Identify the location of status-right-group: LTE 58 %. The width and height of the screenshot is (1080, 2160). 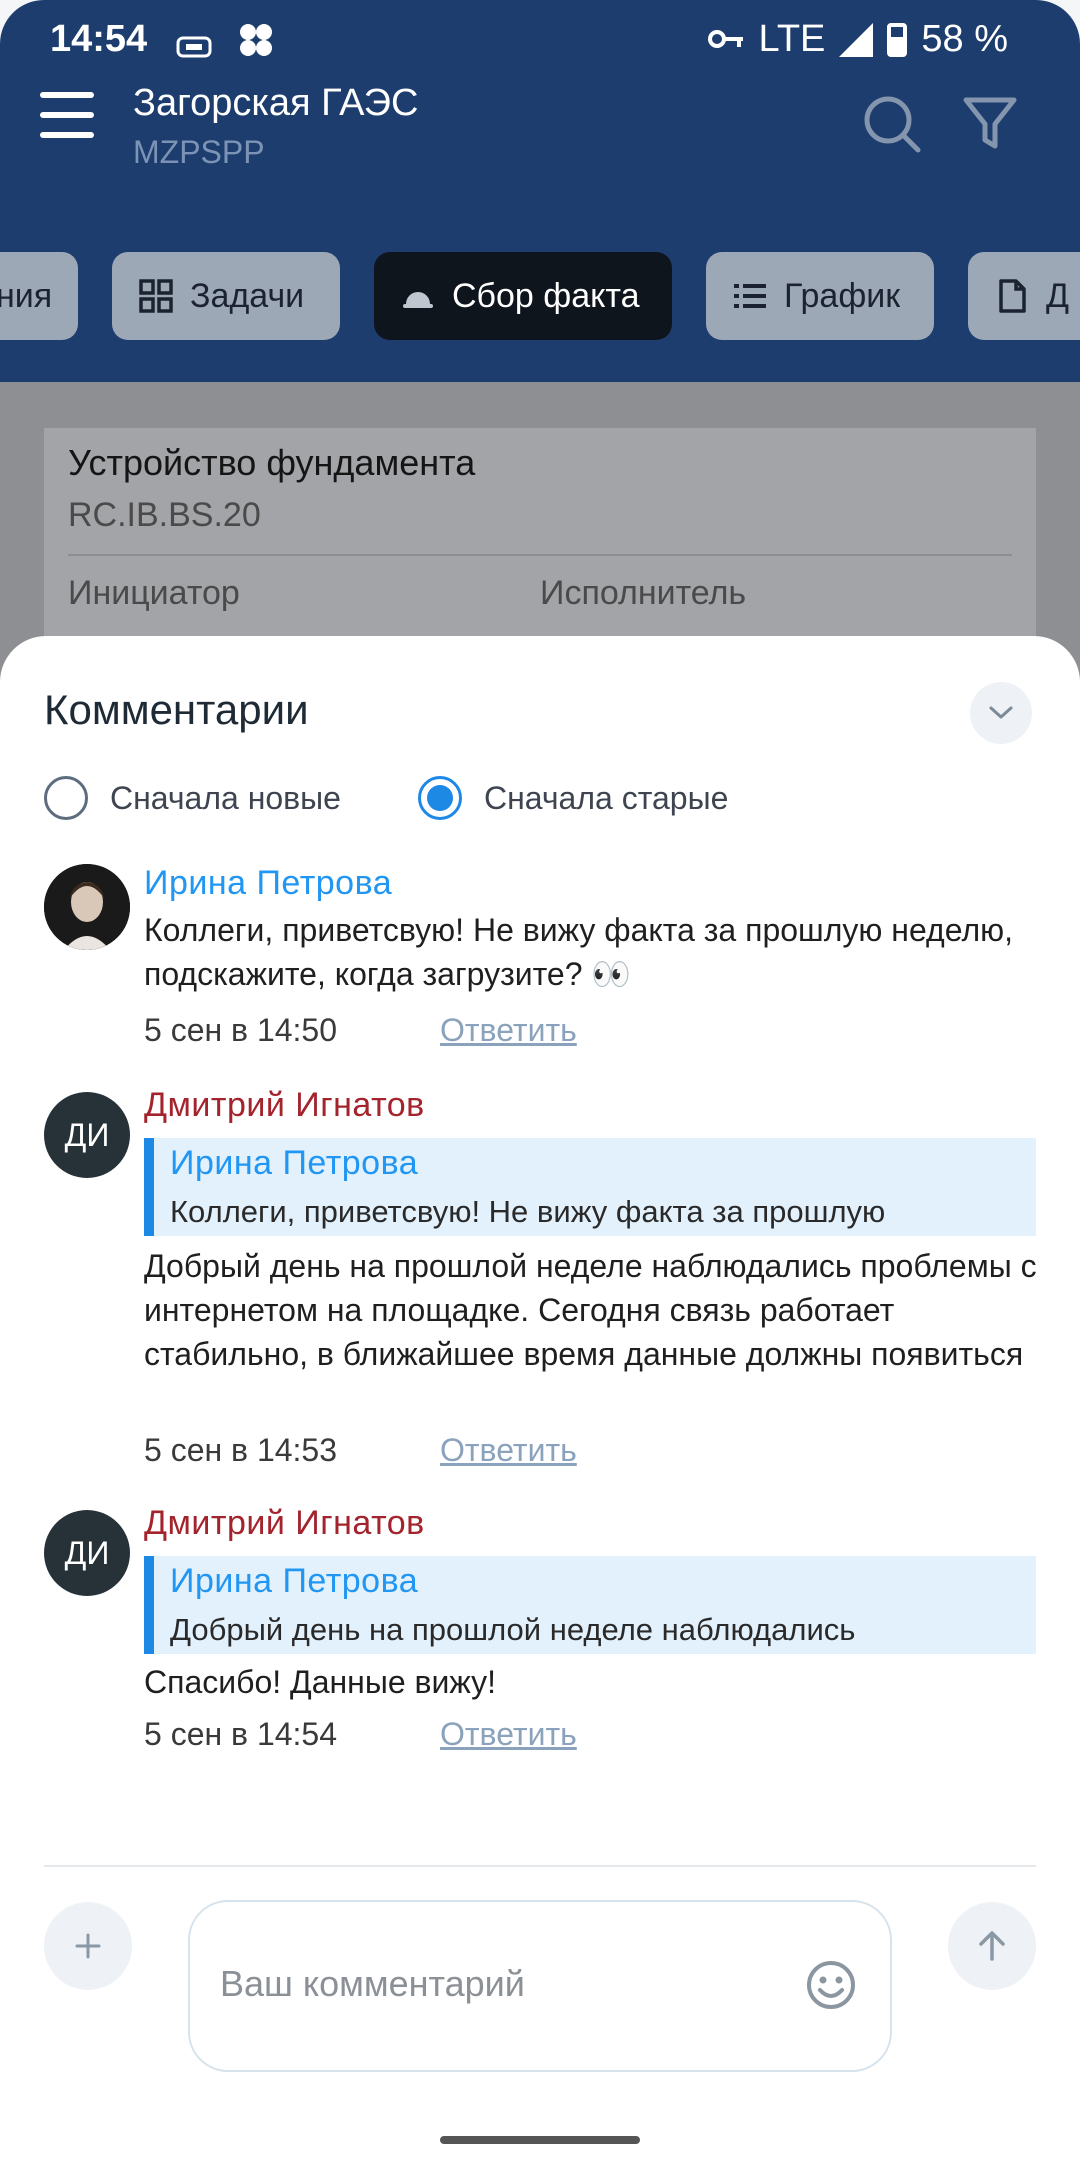
(857, 39).